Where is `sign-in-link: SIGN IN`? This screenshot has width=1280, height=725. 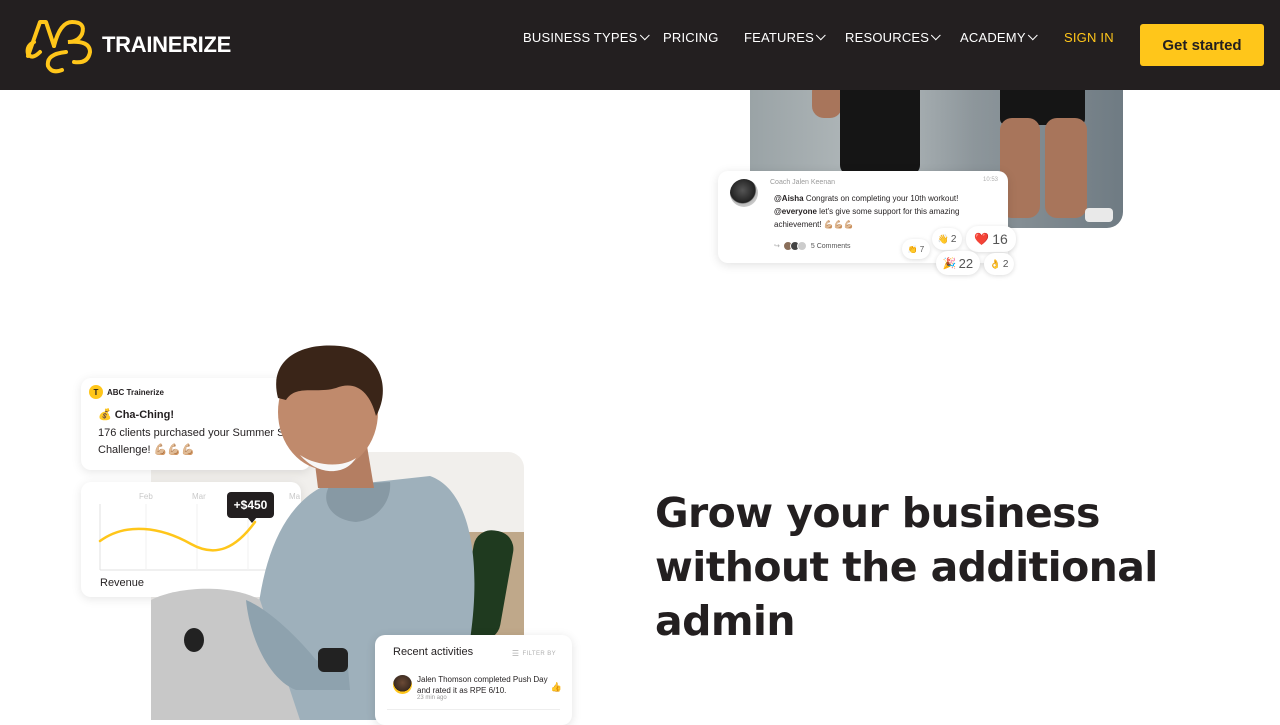 sign-in-link: SIGN IN is located at coordinates (1089, 37).